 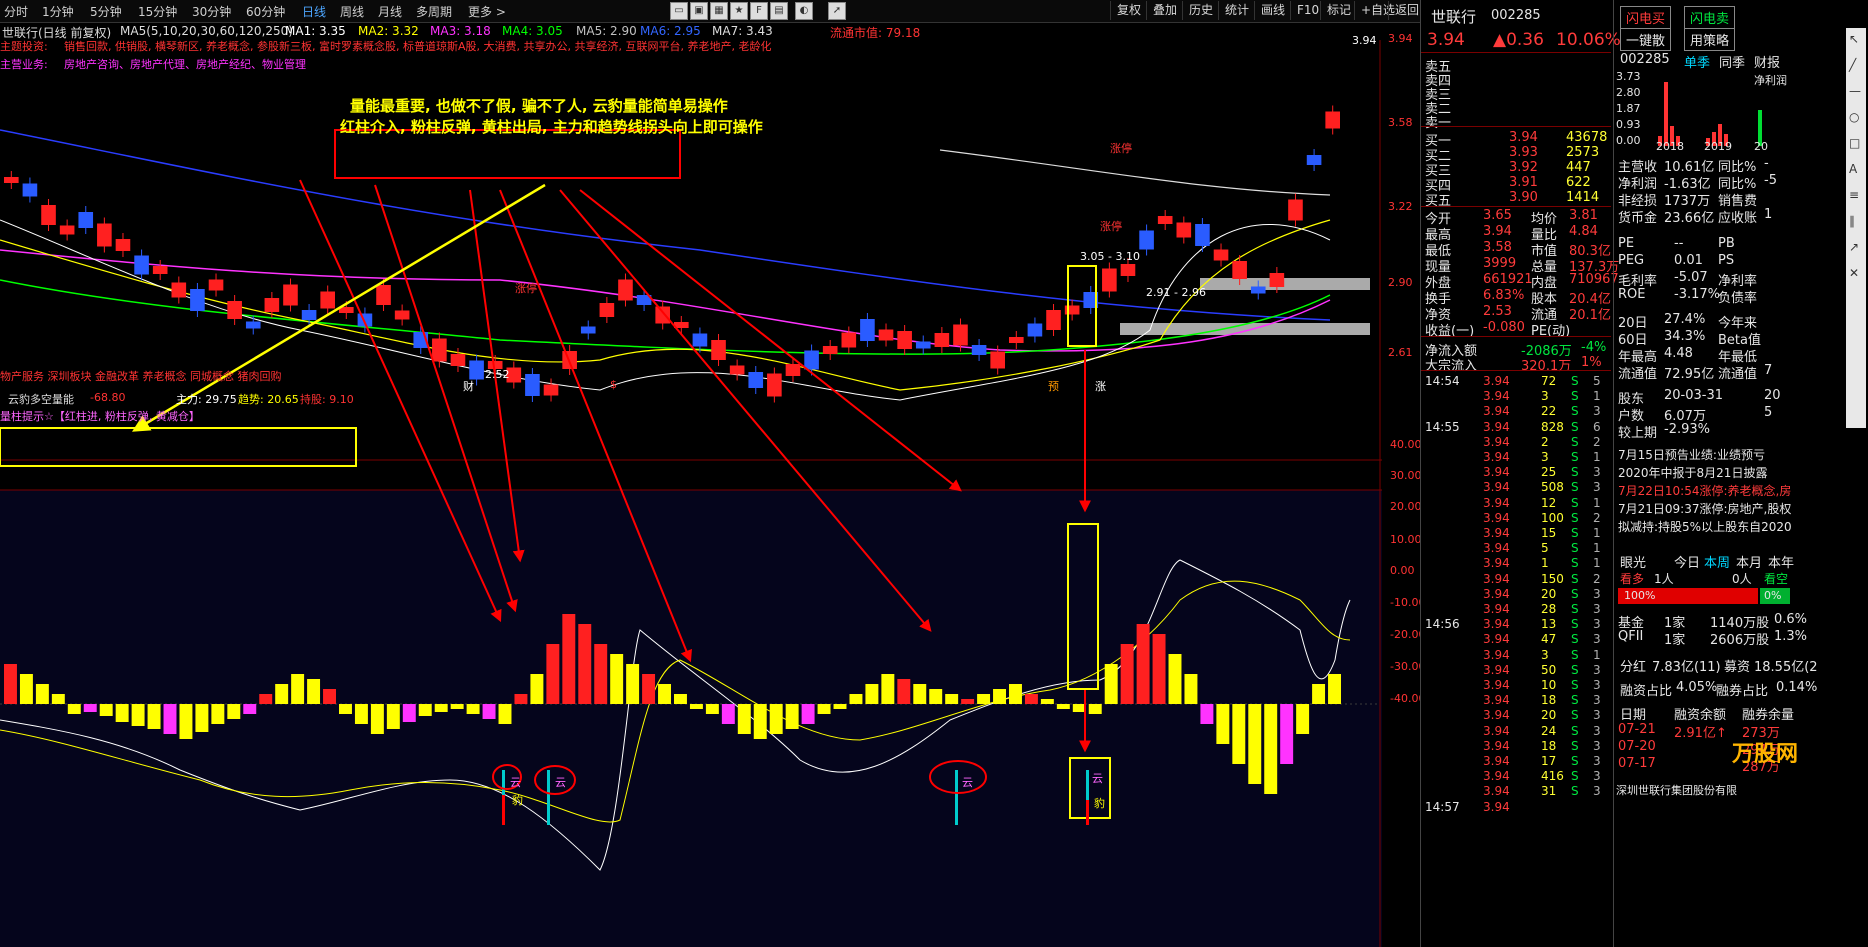 What do you see at coordinates (1400, 282) in the screenshot?
I see `price-tick: 2.90` at bounding box center [1400, 282].